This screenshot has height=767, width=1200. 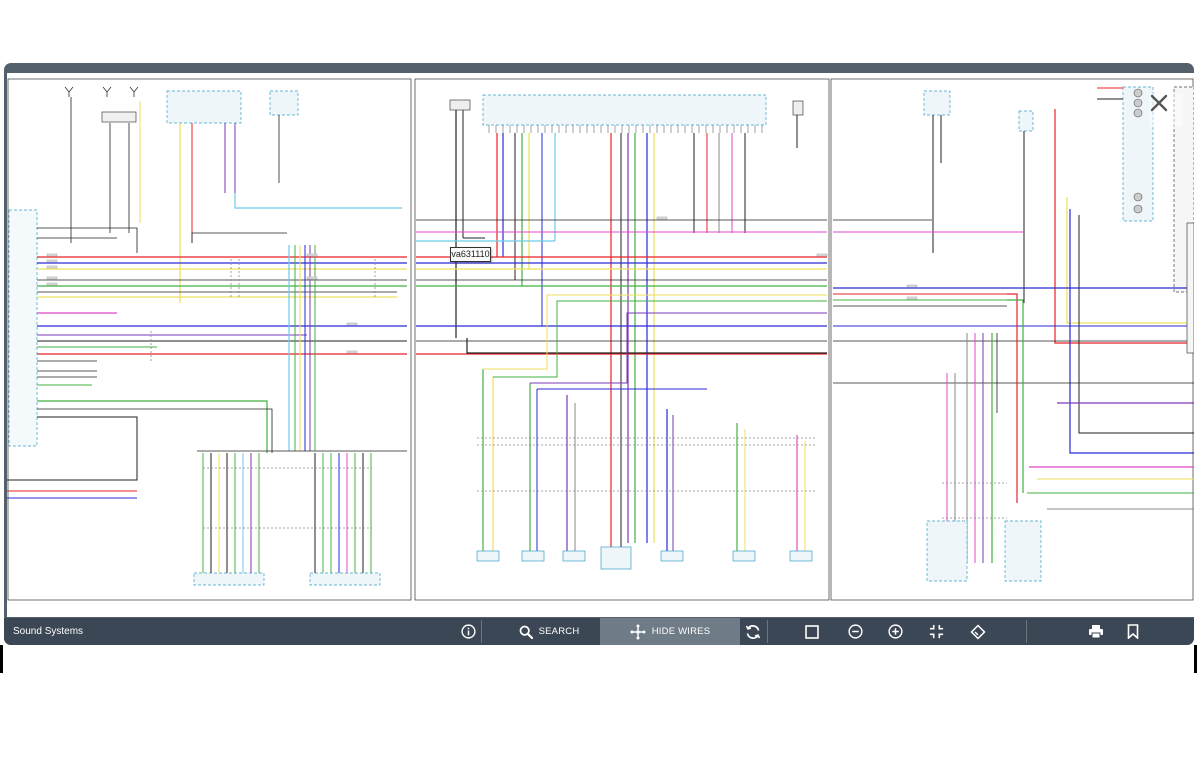 I want to click on page-edge-left, so click(x=1, y=659).